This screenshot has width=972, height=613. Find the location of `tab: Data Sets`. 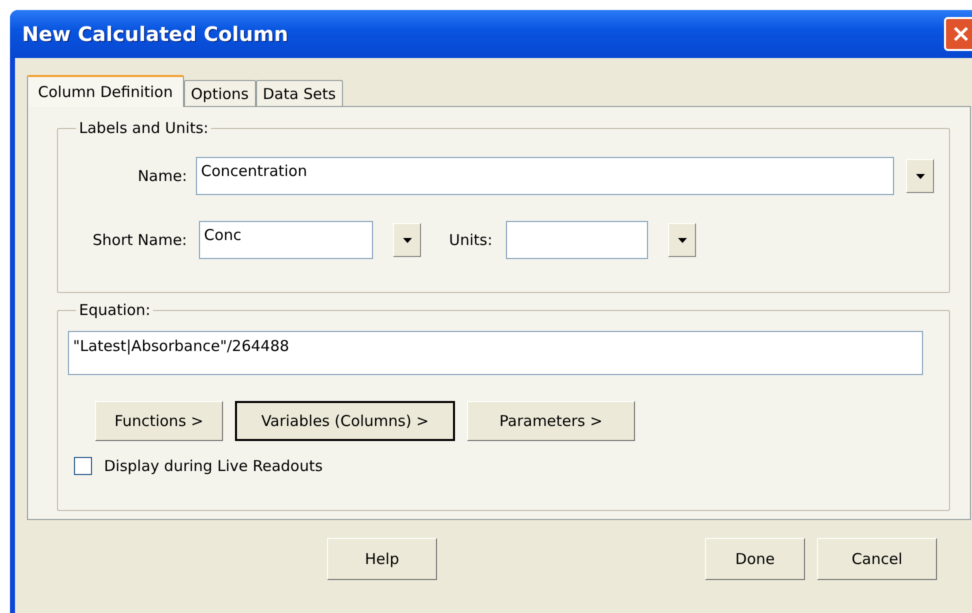

tab: Data Sets is located at coordinates (299, 93).